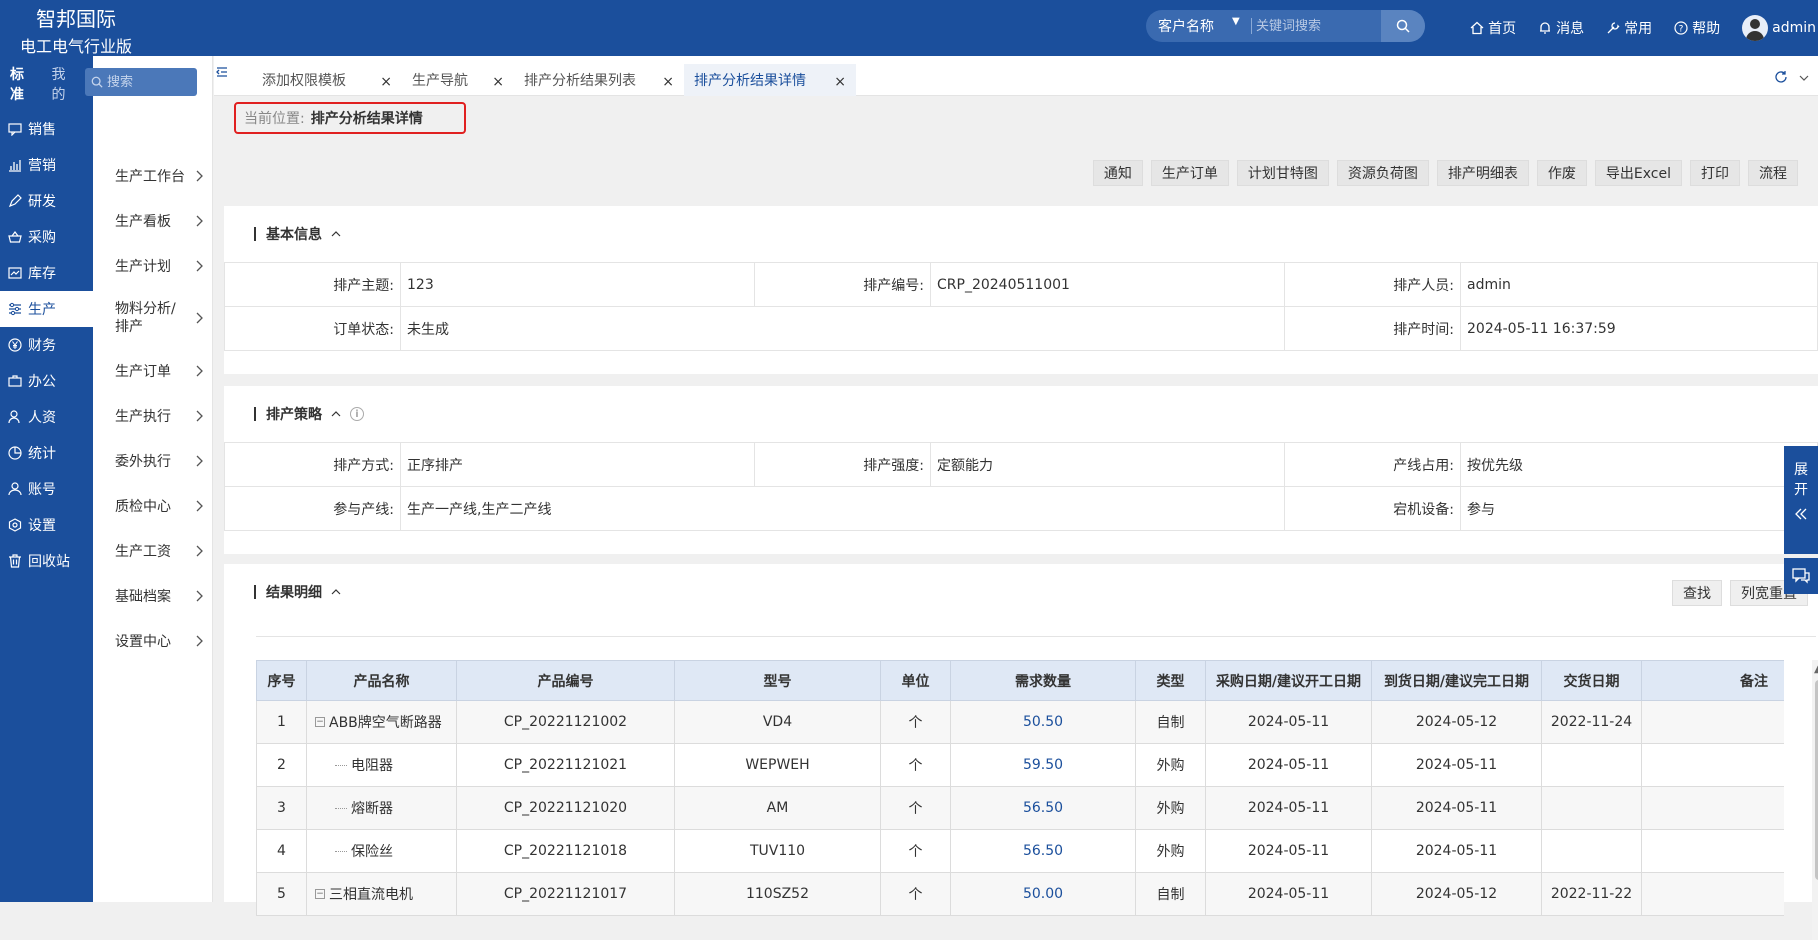 This screenshot has height=940, width=1818. Describe the element at coordinates (153, 220) in the screenshot. I see `subnav-item-board: 生产看板` at that location.